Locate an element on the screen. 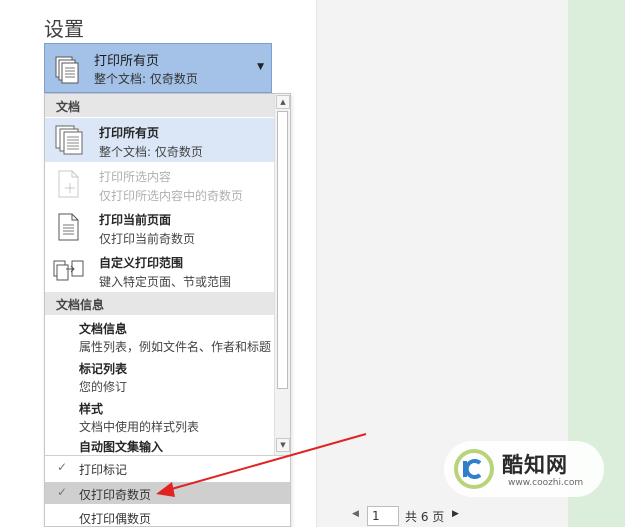 The height and width of the screenshot is (527, 625). coozhi-logo-icon is located at coordinates (474, 471).